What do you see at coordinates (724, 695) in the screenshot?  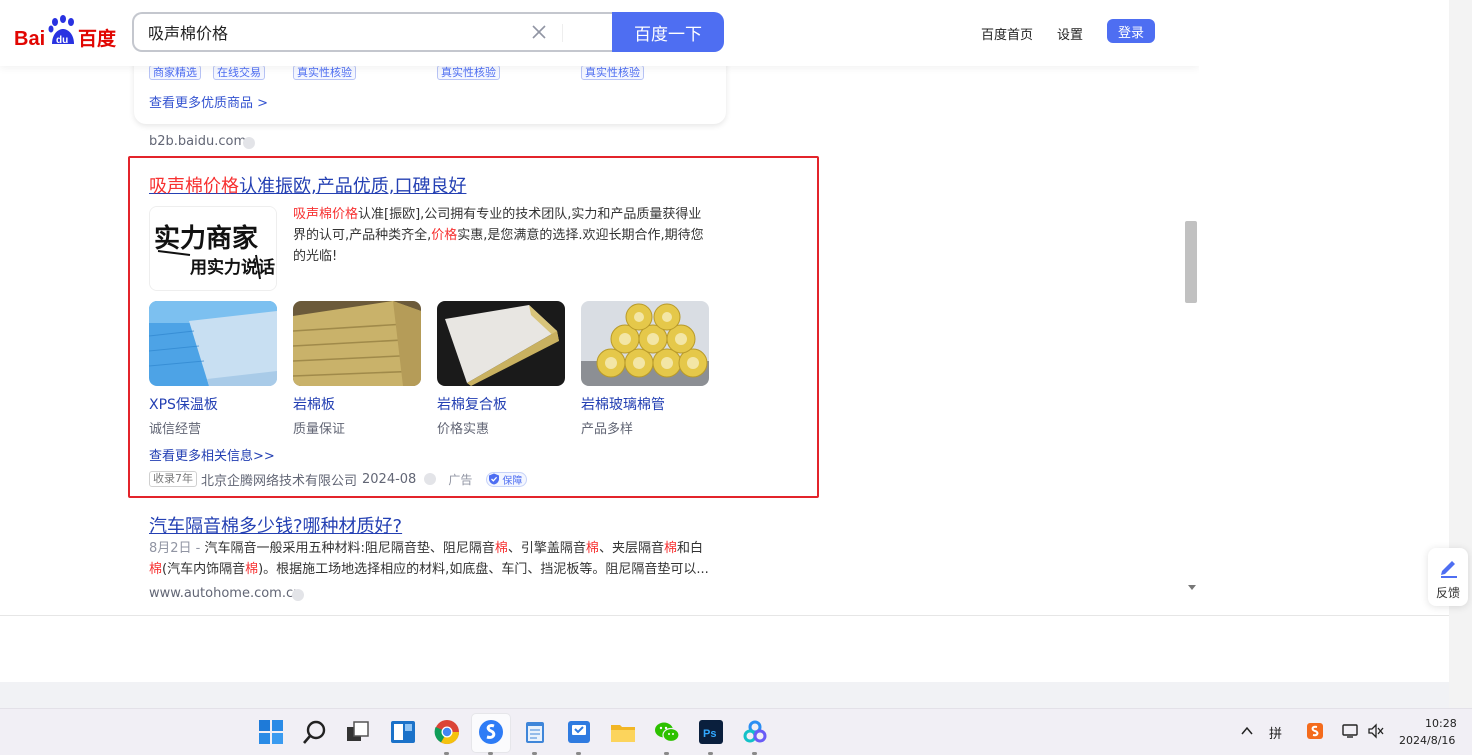 I see `window-bottom-band` at bounding box center [724, 695].